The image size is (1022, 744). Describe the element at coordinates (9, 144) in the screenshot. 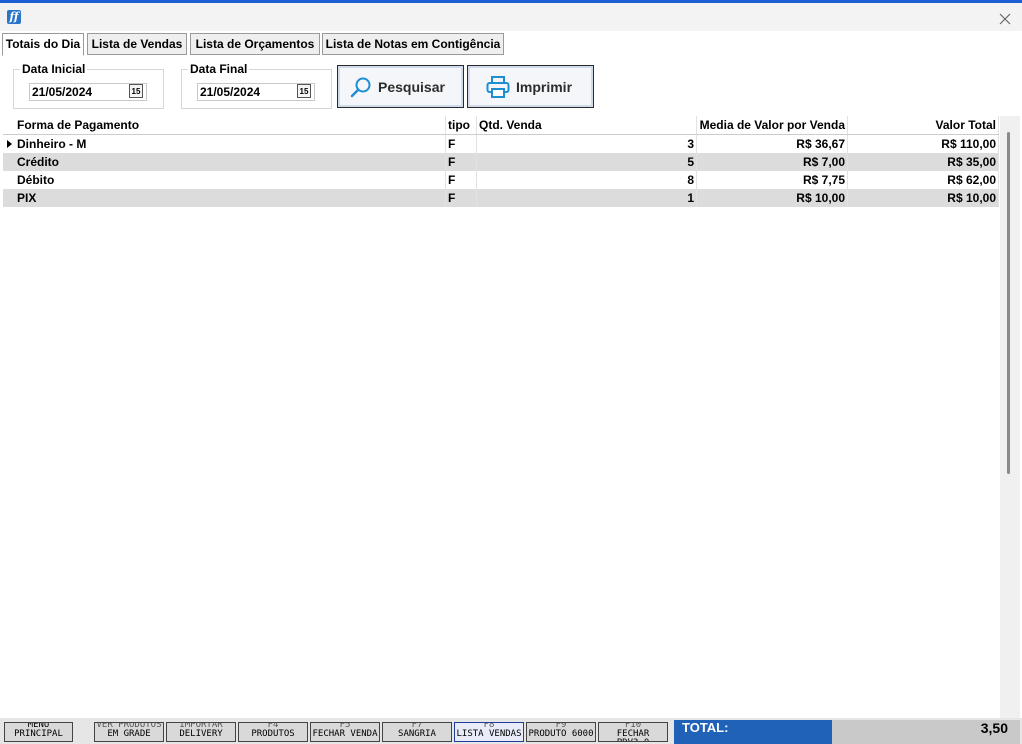

I see `current-row-indicator-icon` at that location.